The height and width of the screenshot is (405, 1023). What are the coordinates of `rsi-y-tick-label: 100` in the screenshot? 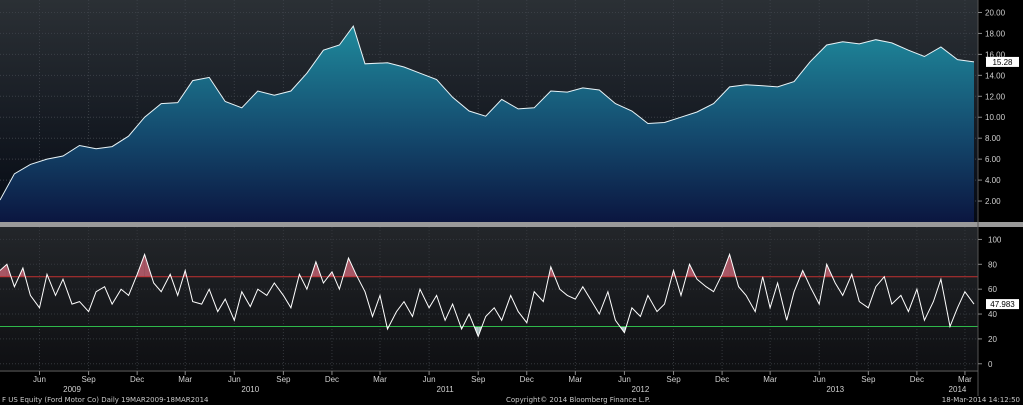 It's located at (995, 239).